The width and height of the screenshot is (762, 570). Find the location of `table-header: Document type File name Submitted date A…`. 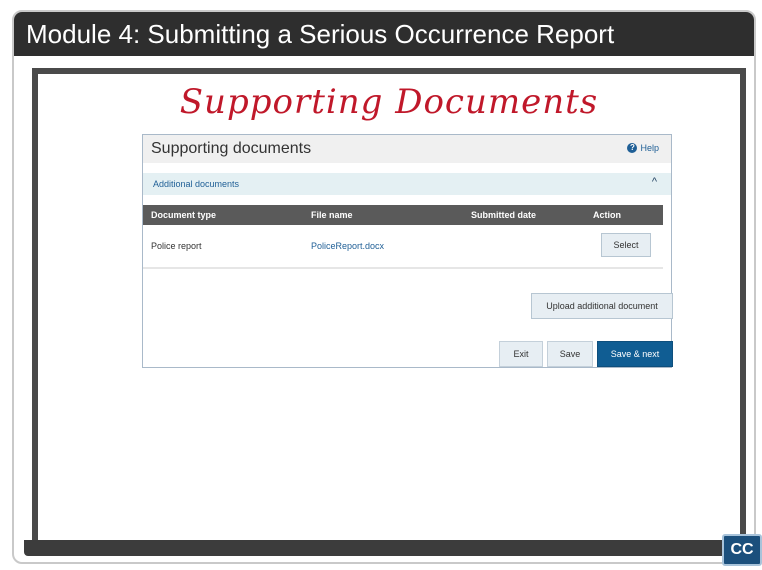

table-header: Document type File name Submitted date A… is located at coordinates (403, 215).